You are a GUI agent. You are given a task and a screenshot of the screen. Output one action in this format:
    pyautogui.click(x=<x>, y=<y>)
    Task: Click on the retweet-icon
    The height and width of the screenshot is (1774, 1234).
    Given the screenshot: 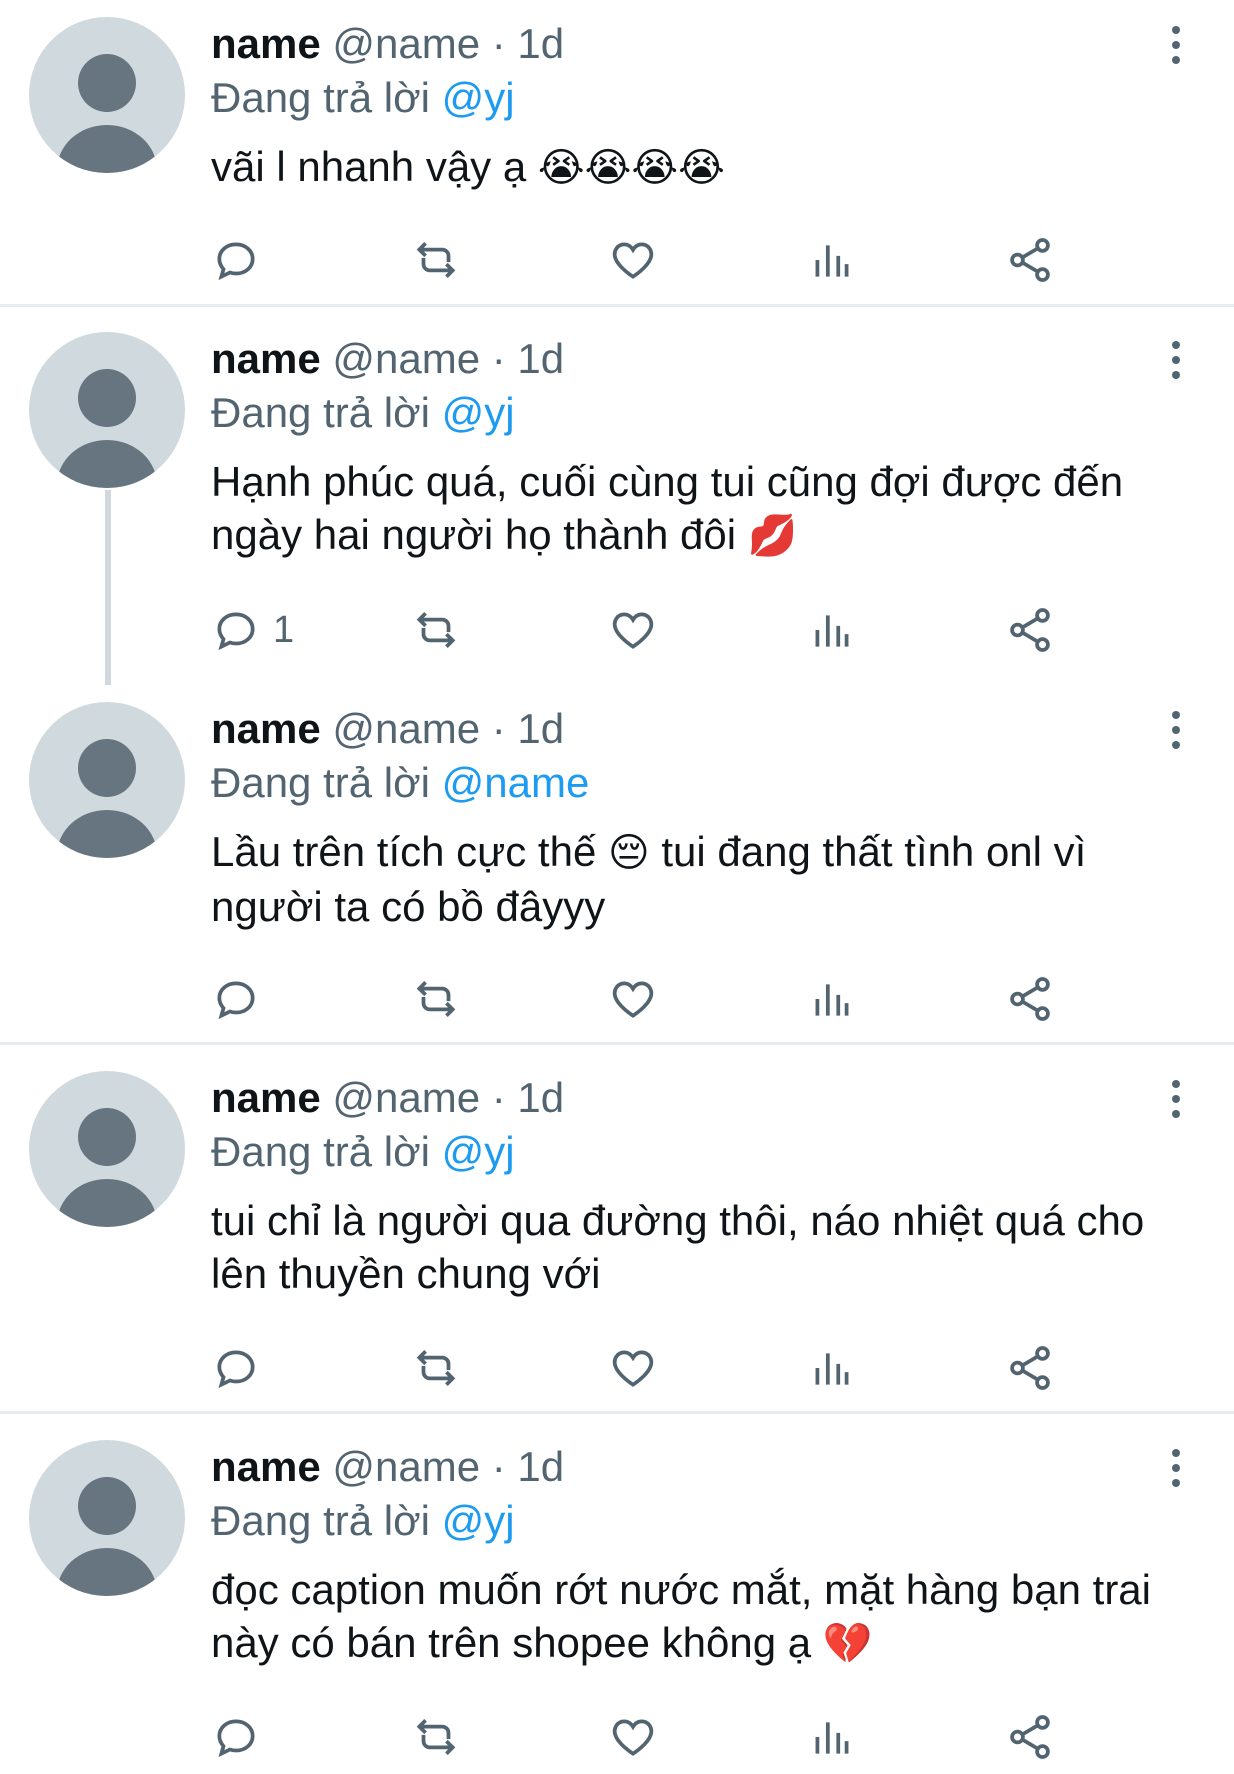 What is the action you would take?
    pyautogui.click(x=436, y=260)
    